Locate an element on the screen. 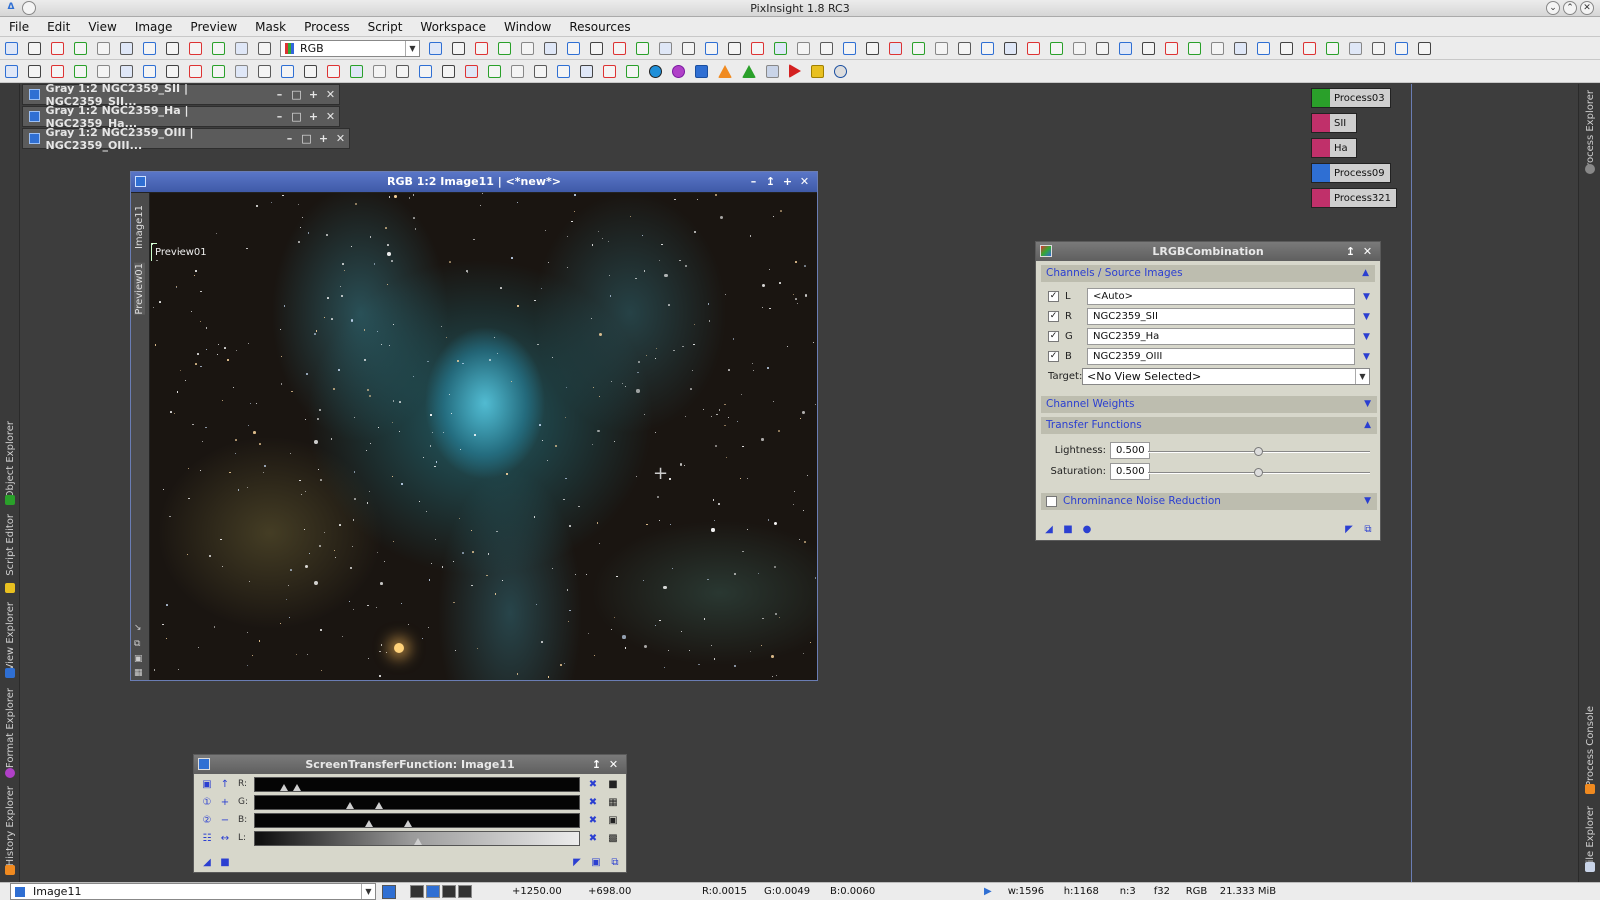  process-explorer-icon is located at coordinates (1590, 169).